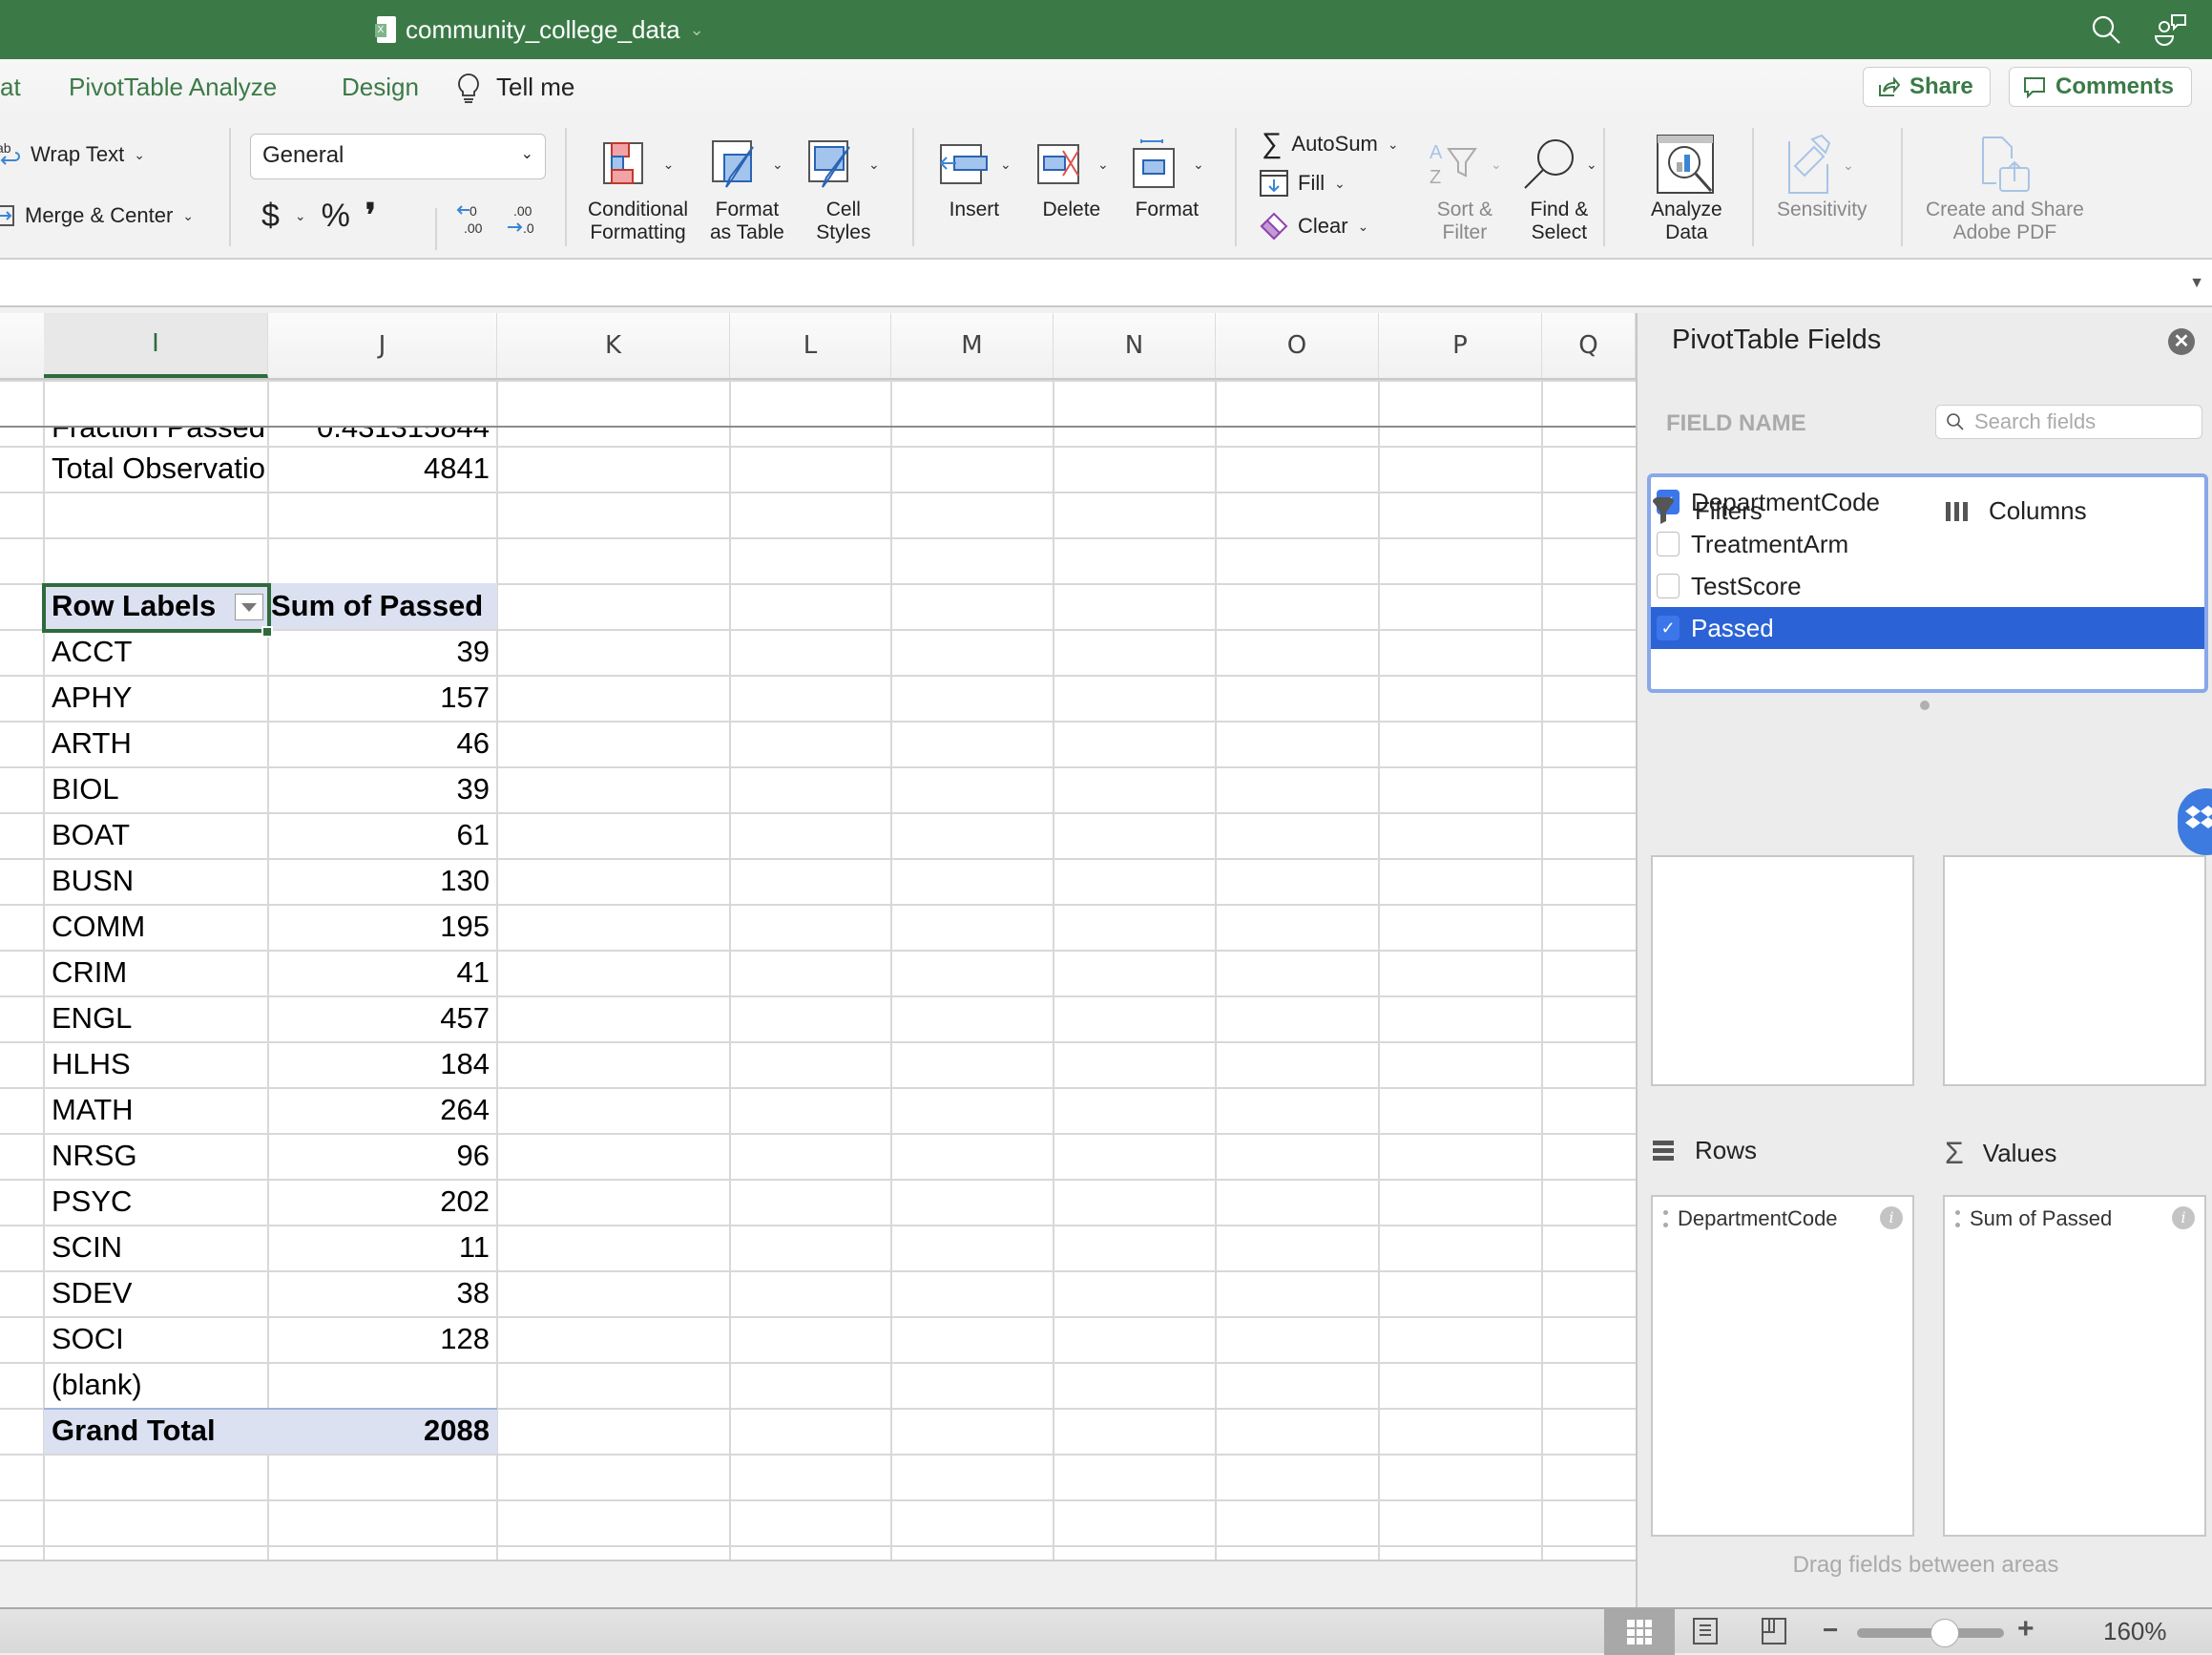 The width and height of the screenshot is (2212, 1655). Describe the element at coordinates (159, 1293) in the screenshot. I see `pivot-row-label: SDEV` at that location.